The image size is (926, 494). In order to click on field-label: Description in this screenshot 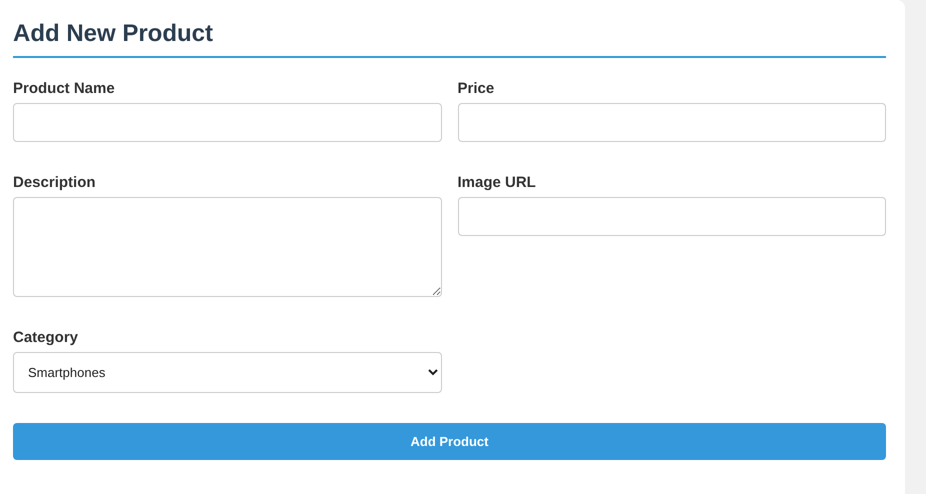, I will do `click(55, 182)`.